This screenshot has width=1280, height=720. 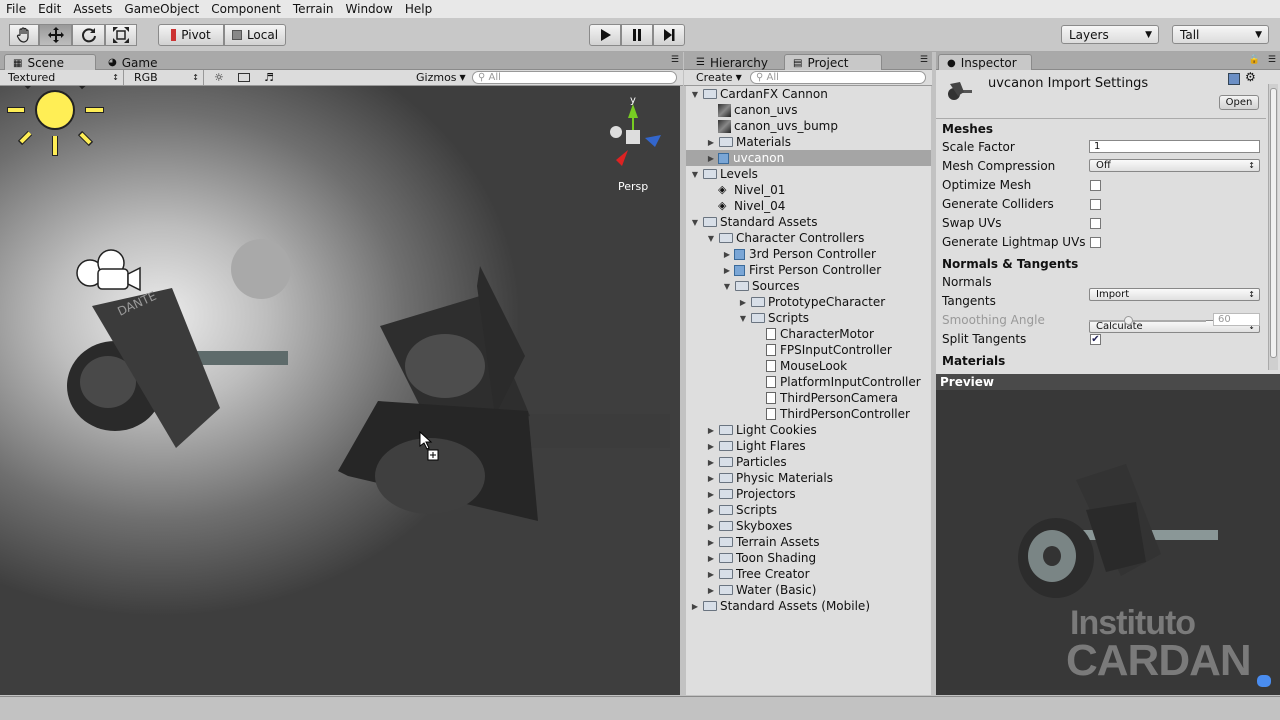 I want to click on sphere-object, so click(x=261, y=269).